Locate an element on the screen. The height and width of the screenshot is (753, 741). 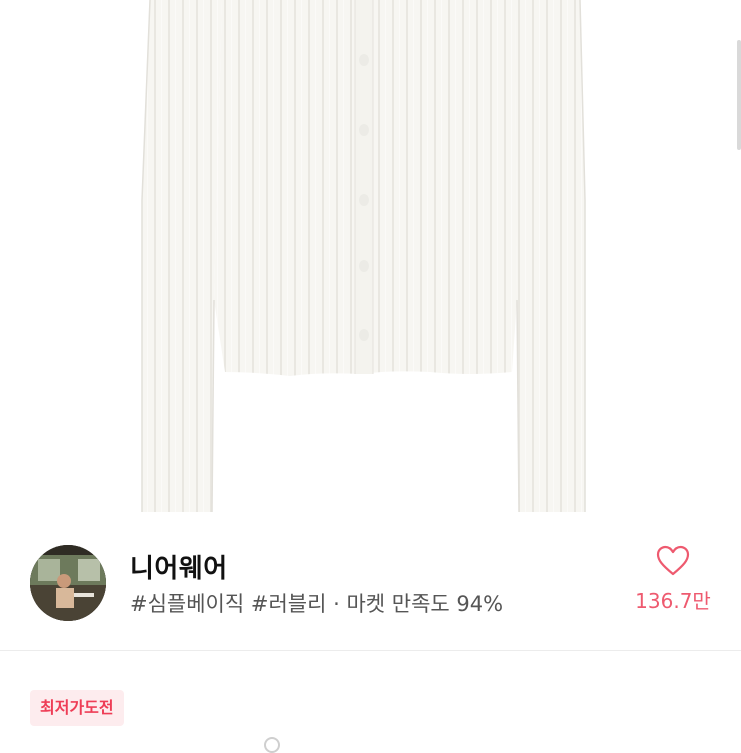
heart-outline-icon is located at coordinates (673, 561).